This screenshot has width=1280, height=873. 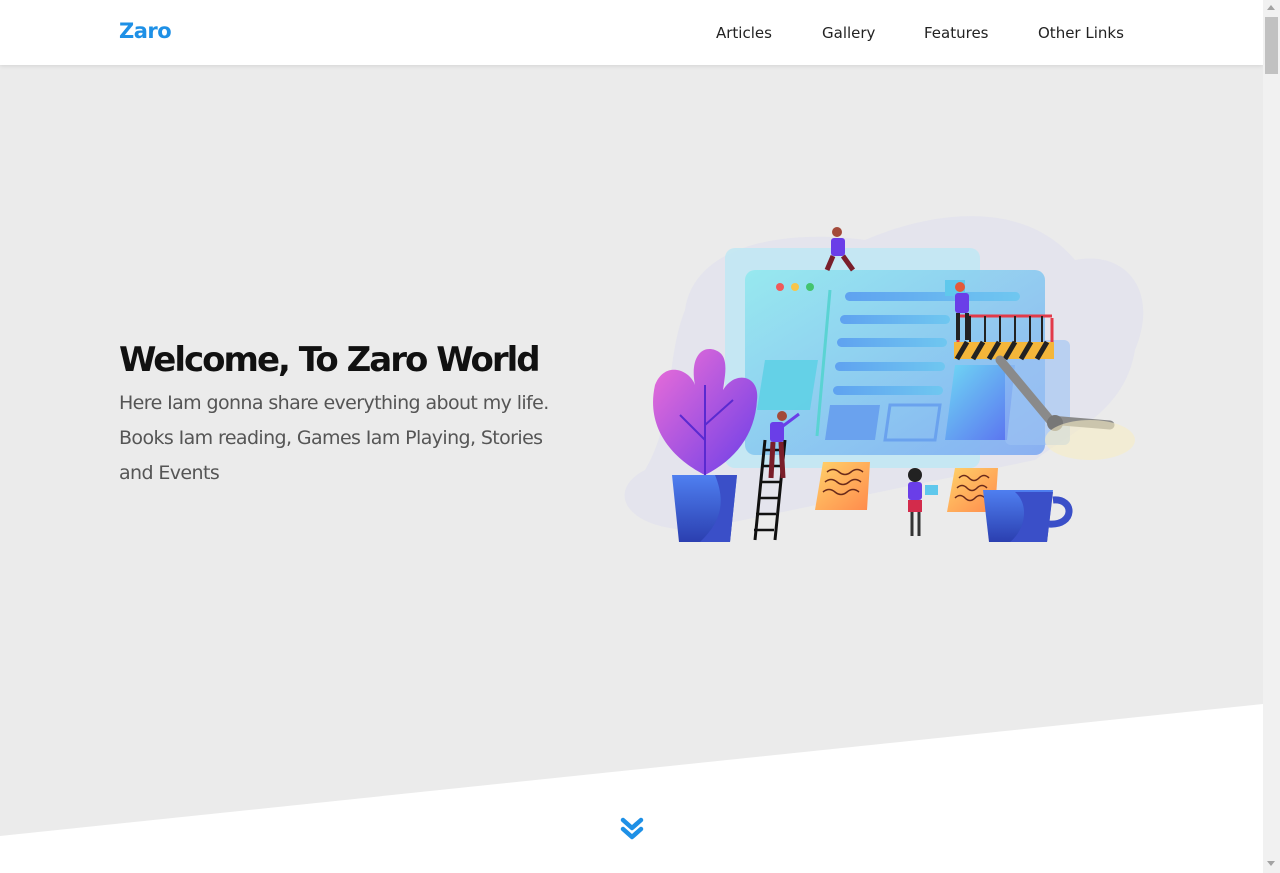 I want to click on scrollbar-thumb, so click(x=1271, y=45).